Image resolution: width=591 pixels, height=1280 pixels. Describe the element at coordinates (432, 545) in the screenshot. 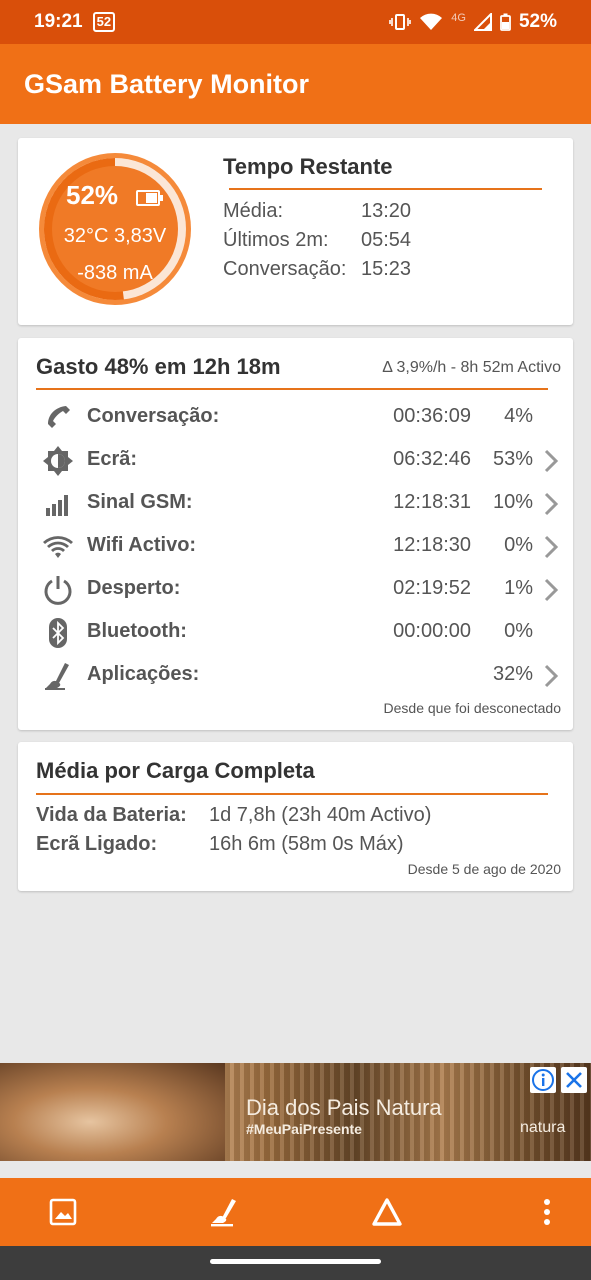

I see `usage-time: 12:18:30` at that location.